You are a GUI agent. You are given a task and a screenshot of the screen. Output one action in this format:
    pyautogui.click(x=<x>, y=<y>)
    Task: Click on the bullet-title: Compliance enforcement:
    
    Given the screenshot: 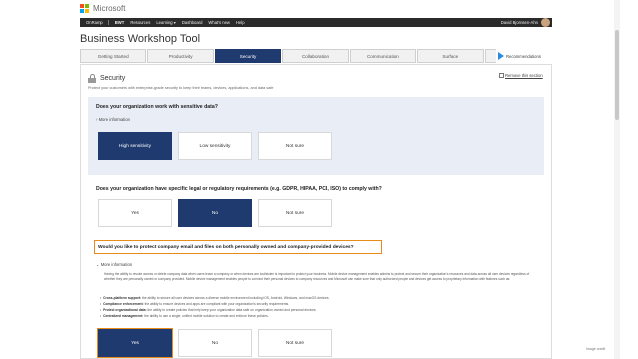 What is the action you would take?
    pyautogui.click(x=123, y=304)
    